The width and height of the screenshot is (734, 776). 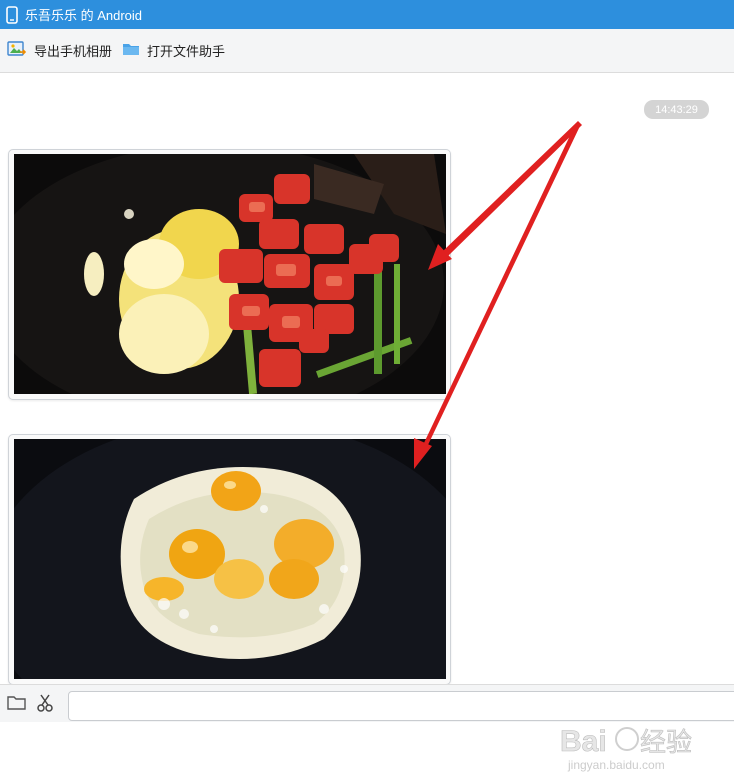 I want to click on phone-icon, so click(x=12, y=14).